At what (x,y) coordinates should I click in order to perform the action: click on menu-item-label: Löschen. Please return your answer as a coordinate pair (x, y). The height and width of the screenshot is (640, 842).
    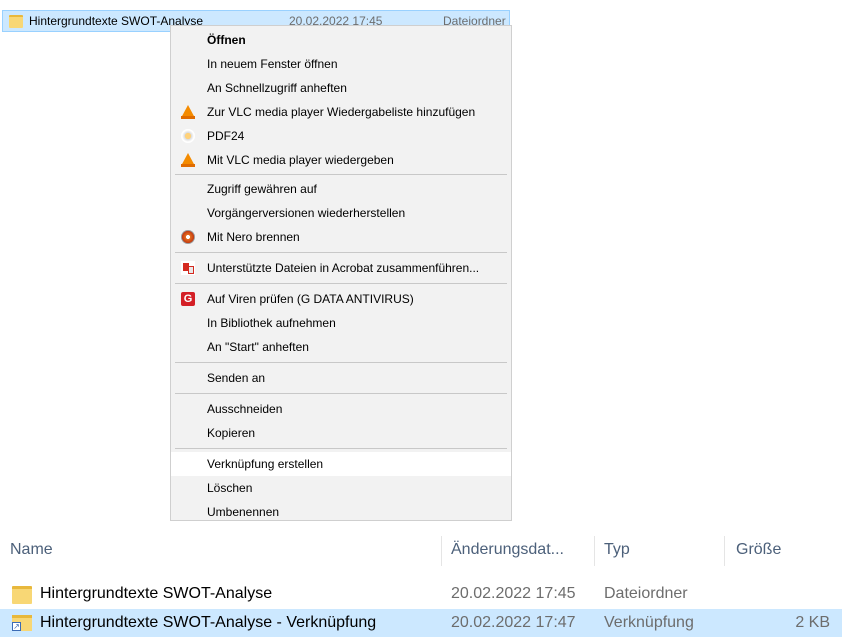
    Looking at the image, I should click on (230, 488).